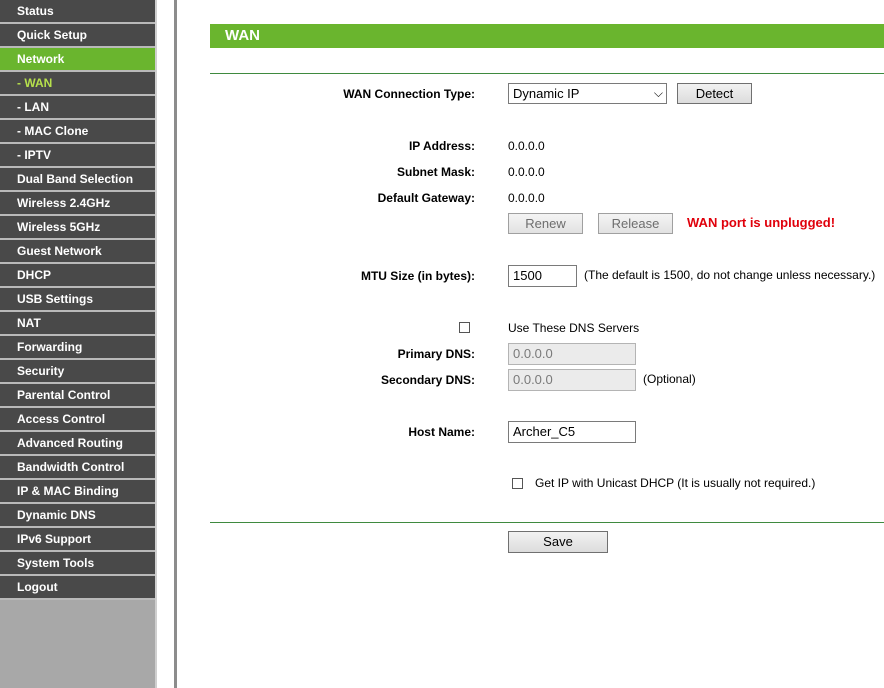 The image size is (884, 688). Describe the element at coordinates (542, 276) in the screenshot. I see `mtu-size-input: 1500` at that location.